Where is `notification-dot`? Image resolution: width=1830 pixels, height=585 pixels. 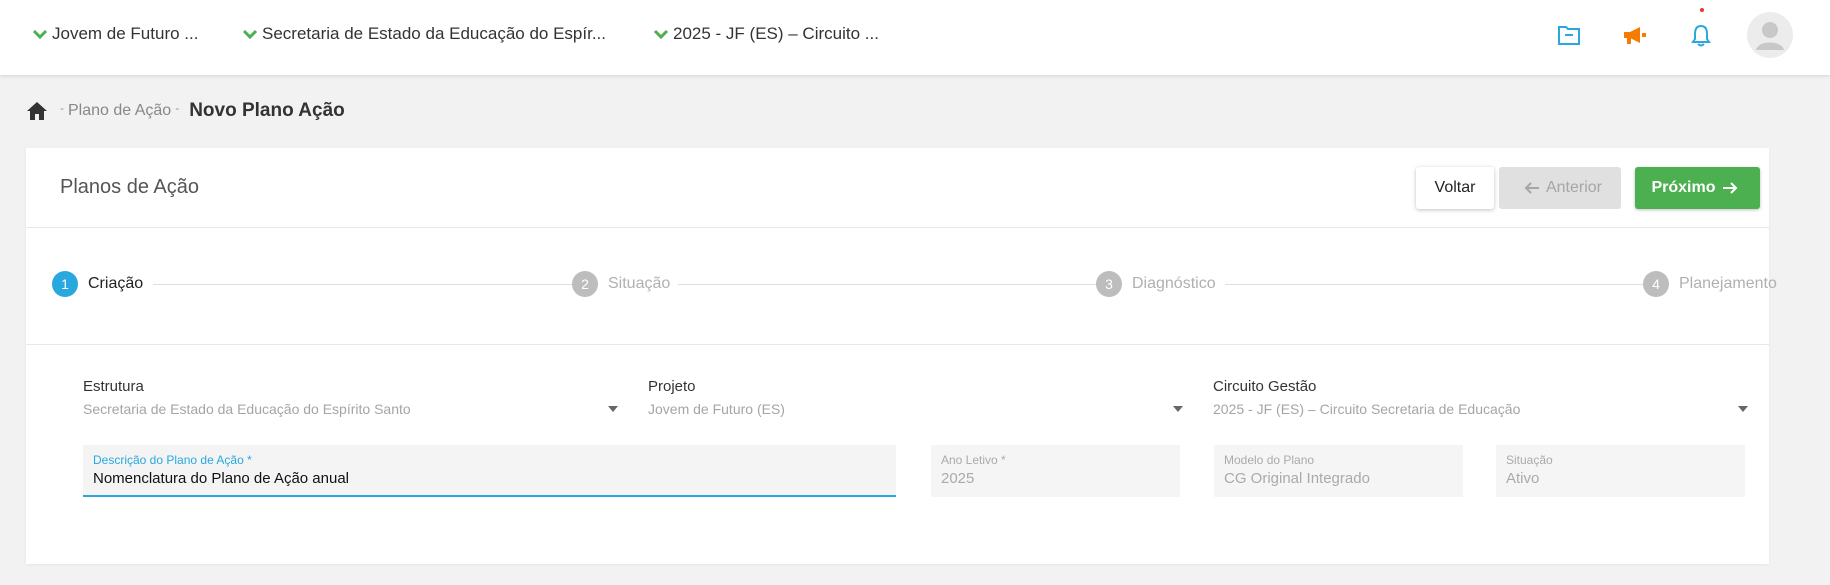
notification-dot is located at coordinates (1702, 10).